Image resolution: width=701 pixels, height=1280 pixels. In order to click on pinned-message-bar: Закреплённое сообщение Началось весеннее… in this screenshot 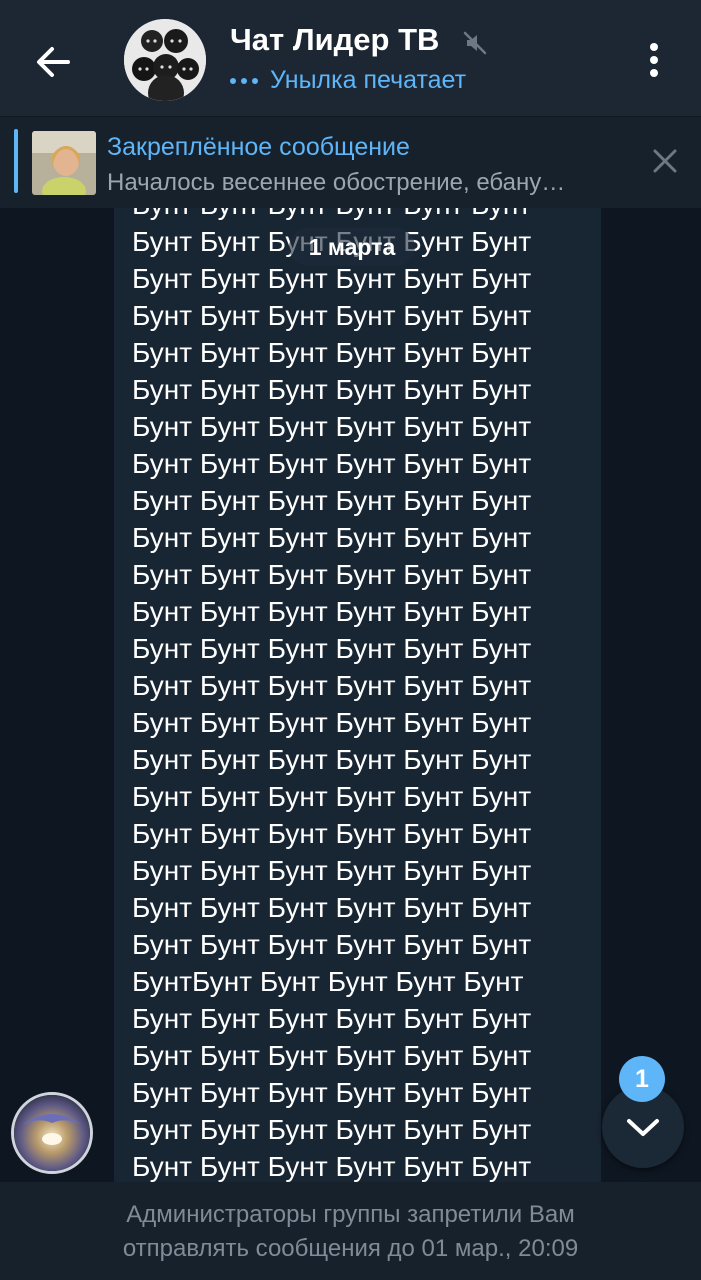, I will do `click(350, 162)`.